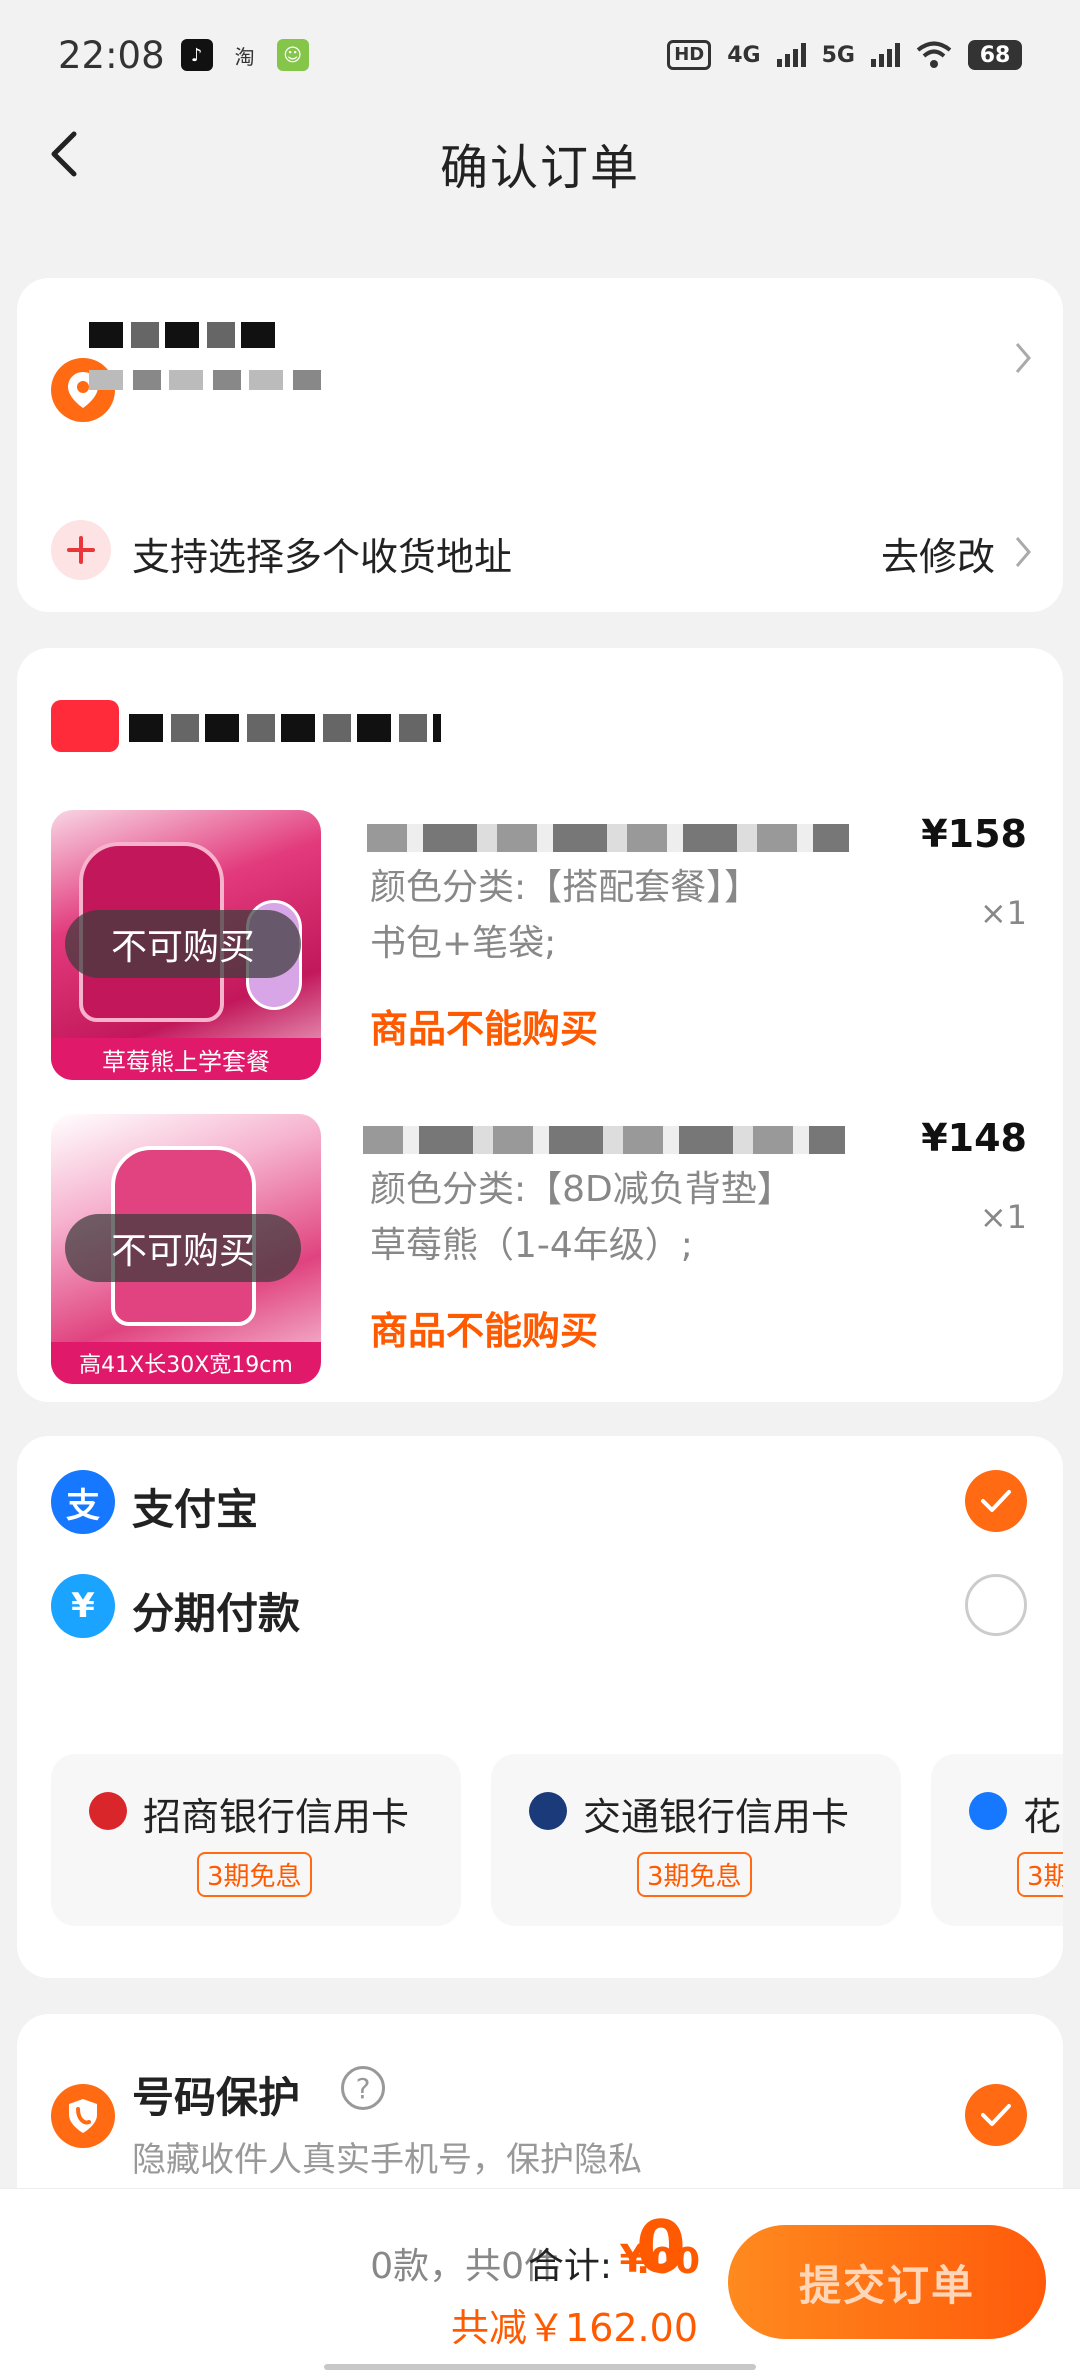 This screenshot has height=2376, width=1080. I want to click on installment-radio, so click(996, 1605).